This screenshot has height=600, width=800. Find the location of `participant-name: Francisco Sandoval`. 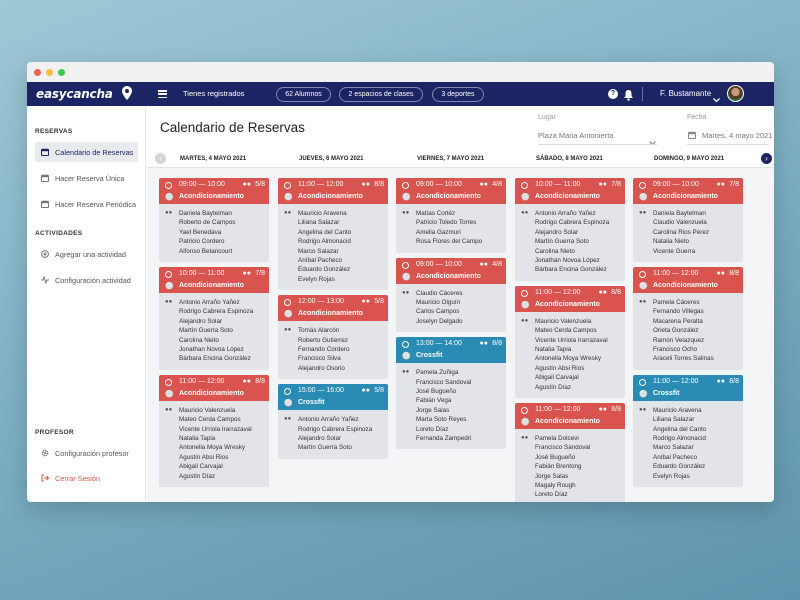

participant-name: Francisco Sandoval is located at coordinates (444, 382).